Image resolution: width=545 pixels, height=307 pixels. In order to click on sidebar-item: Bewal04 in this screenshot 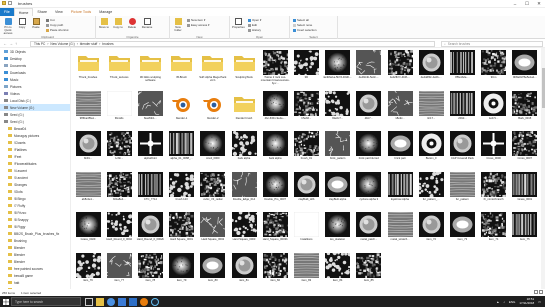, I will do `click(35, 128)`.